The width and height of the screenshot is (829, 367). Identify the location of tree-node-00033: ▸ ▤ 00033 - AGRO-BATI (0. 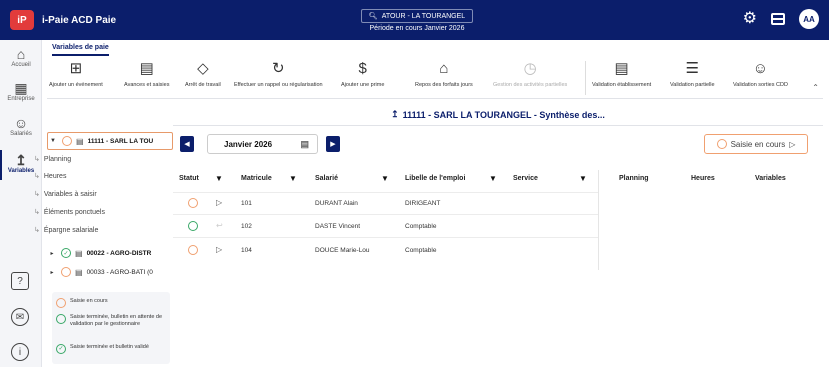
(100, 272).